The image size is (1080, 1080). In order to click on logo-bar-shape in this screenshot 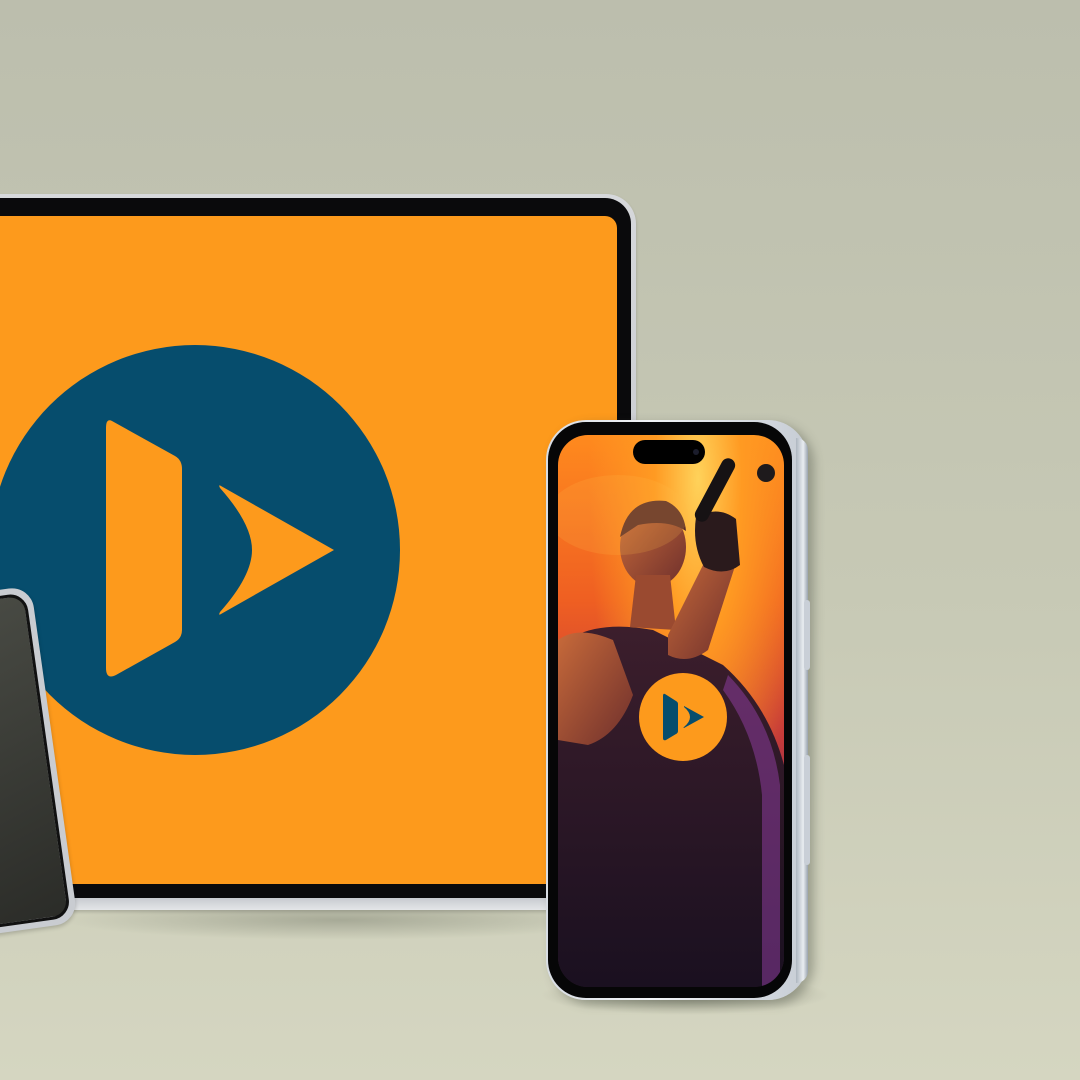, I will do `click(144, 548)`.